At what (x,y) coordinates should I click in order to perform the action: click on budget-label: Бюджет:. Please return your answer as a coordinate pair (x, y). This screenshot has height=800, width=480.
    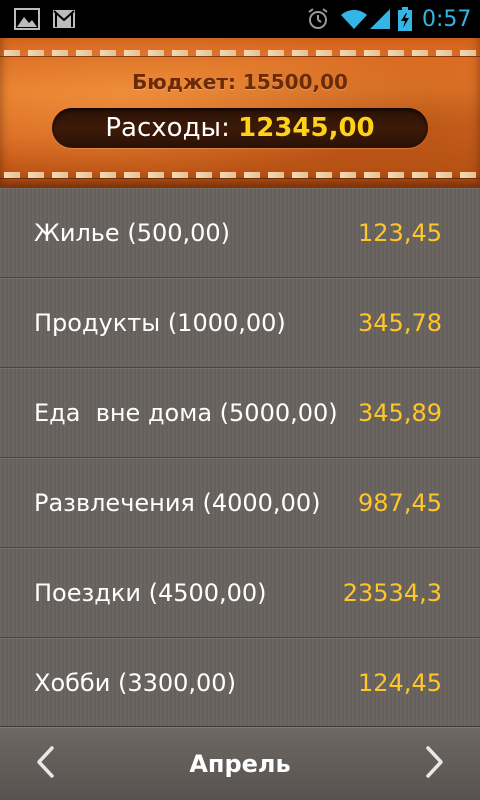
    Looking at the image, I should click on (187, 82).